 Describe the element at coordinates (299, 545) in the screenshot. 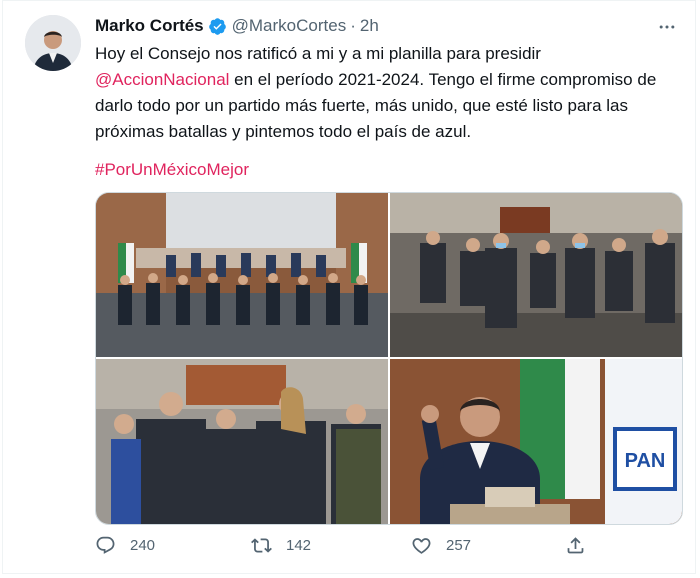

I see `retweet-count: 142` at that location.